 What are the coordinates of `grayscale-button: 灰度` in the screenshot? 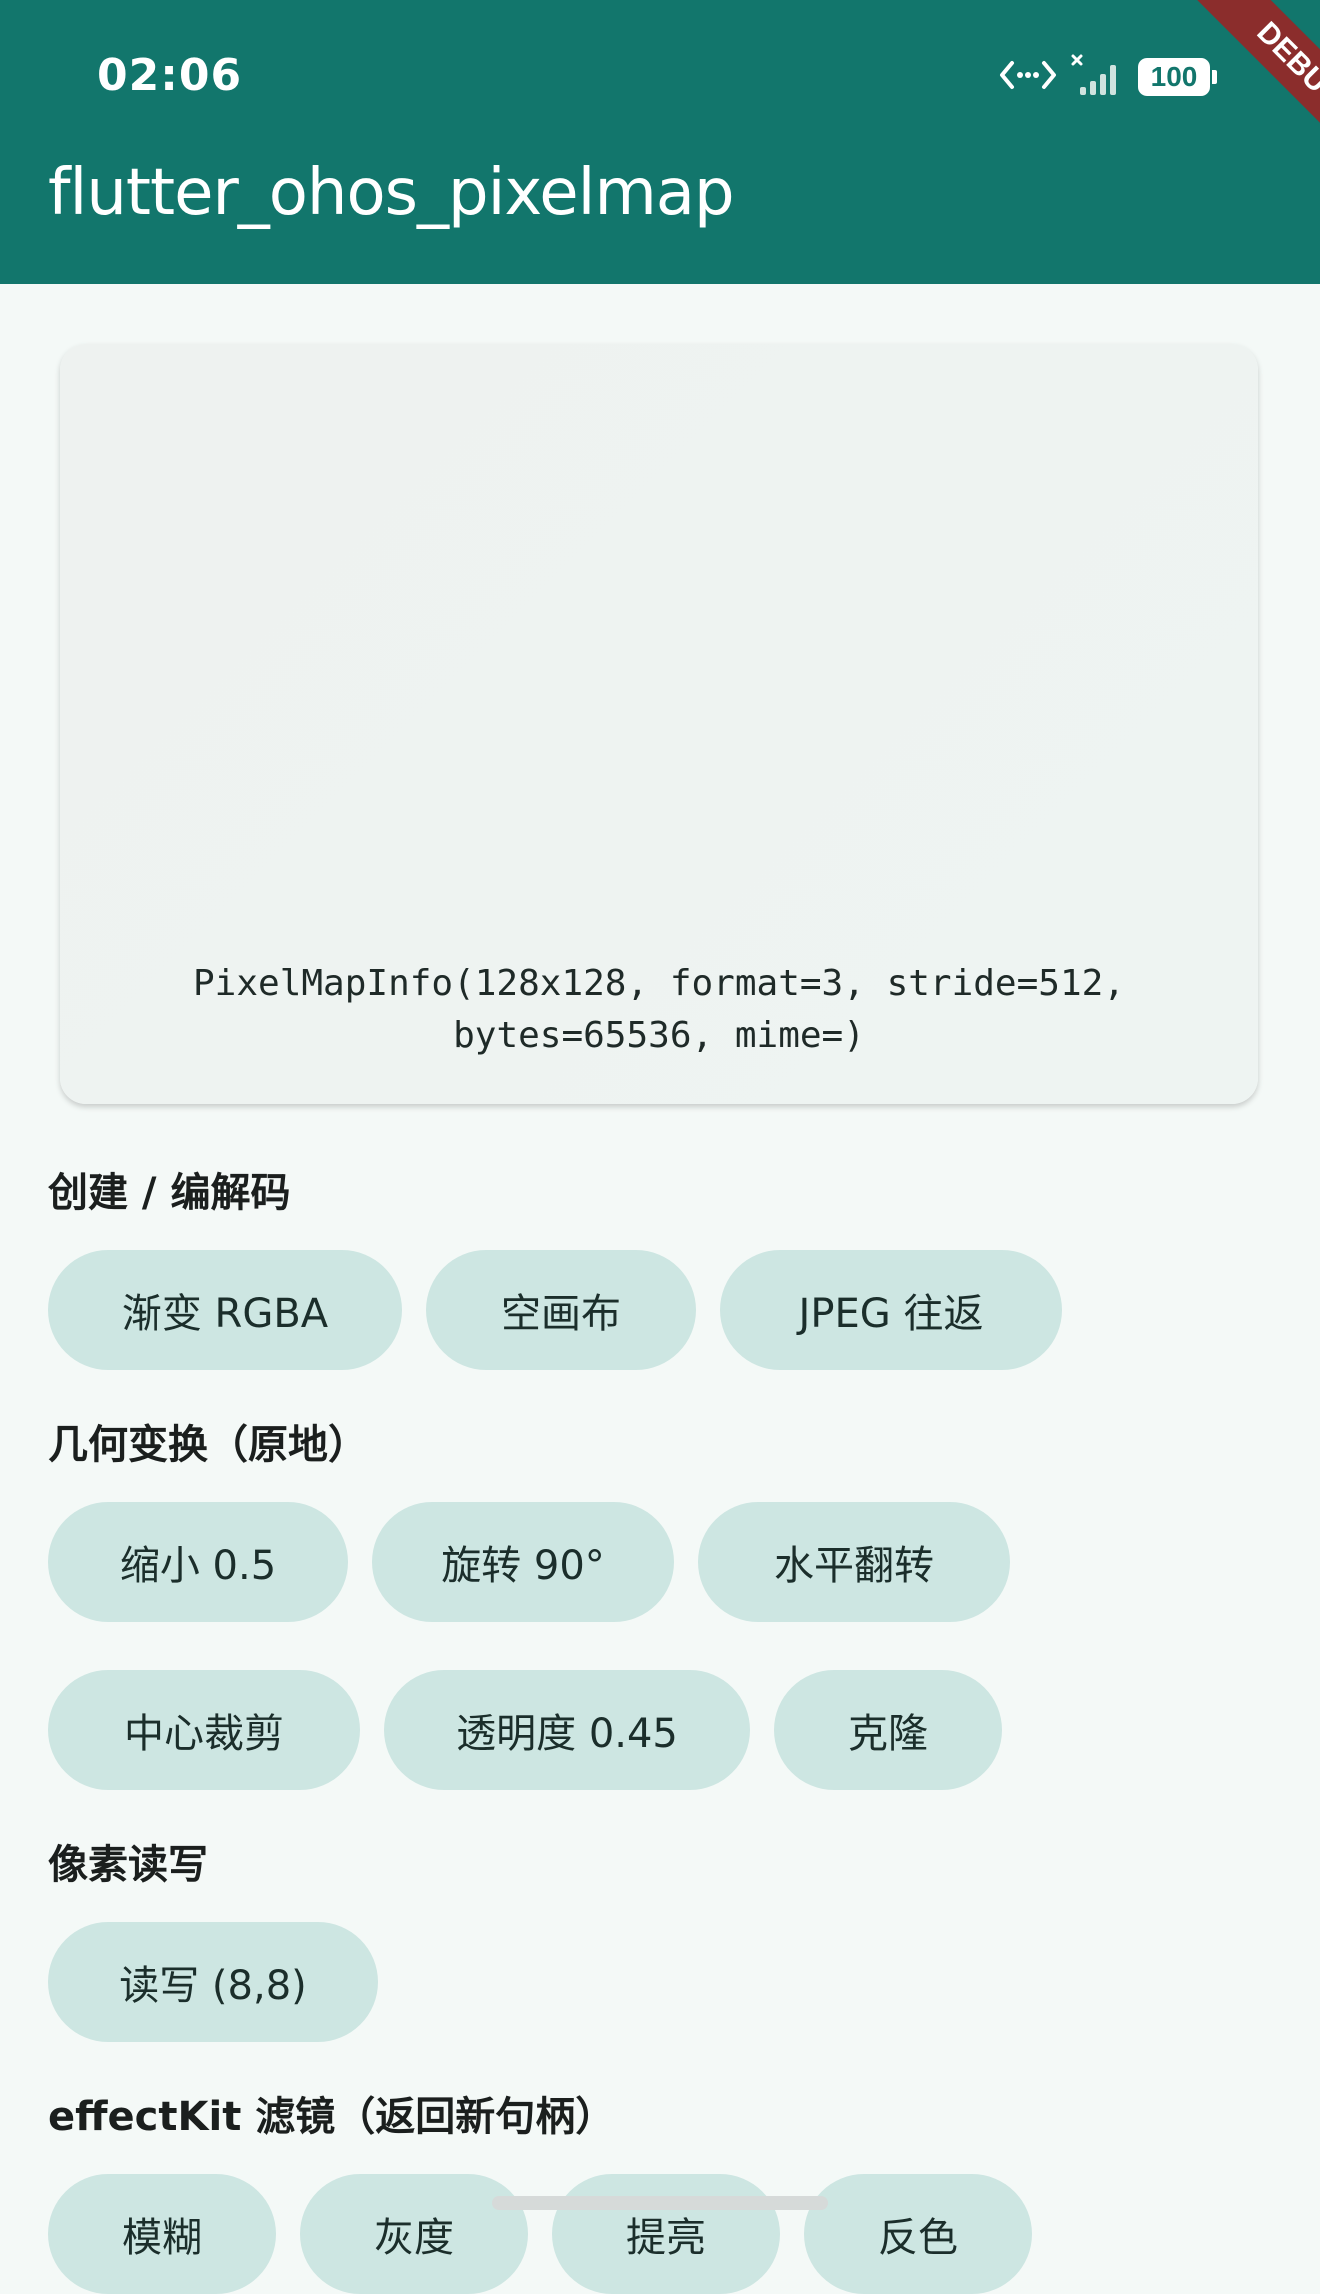 It's located at (414, 2234).